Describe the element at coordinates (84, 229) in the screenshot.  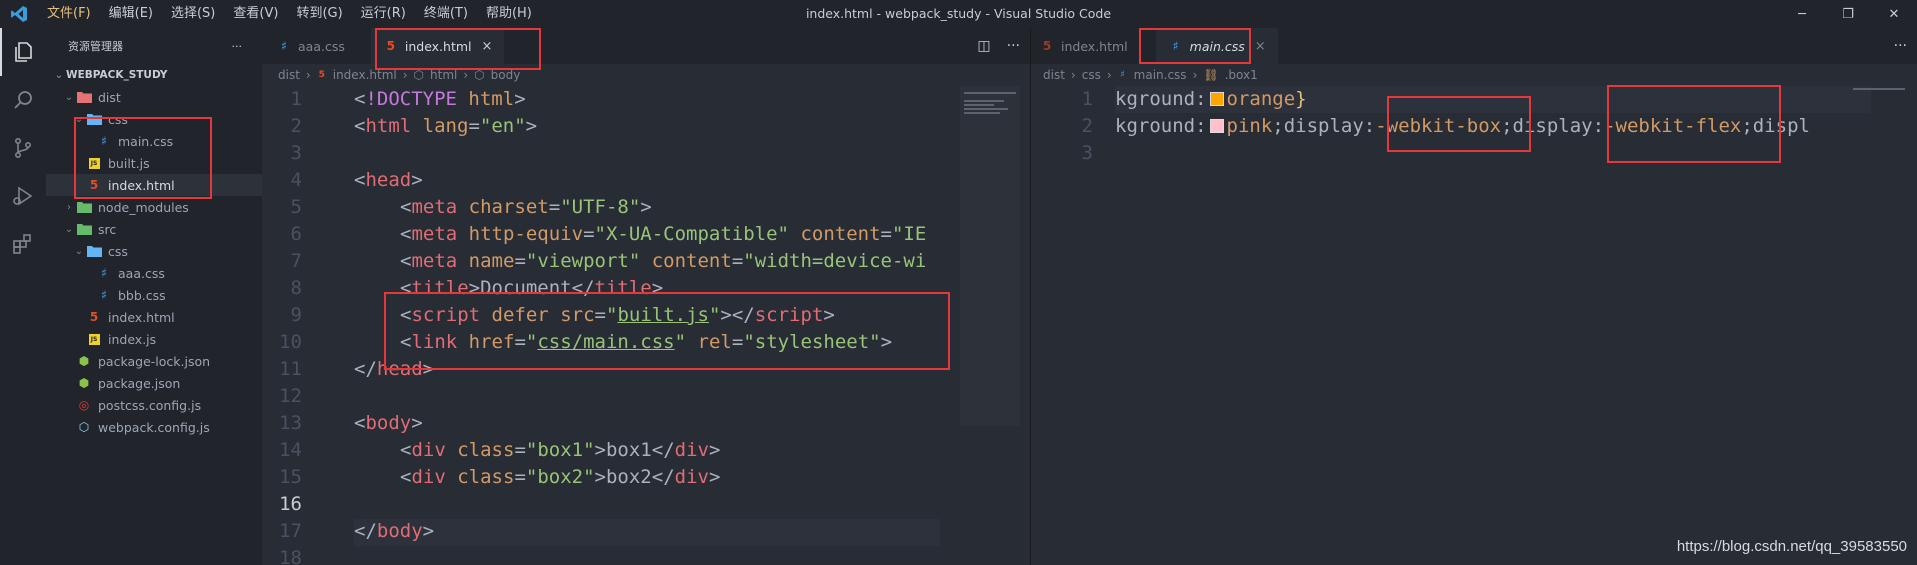
I see `folder-green-icon` at that location.